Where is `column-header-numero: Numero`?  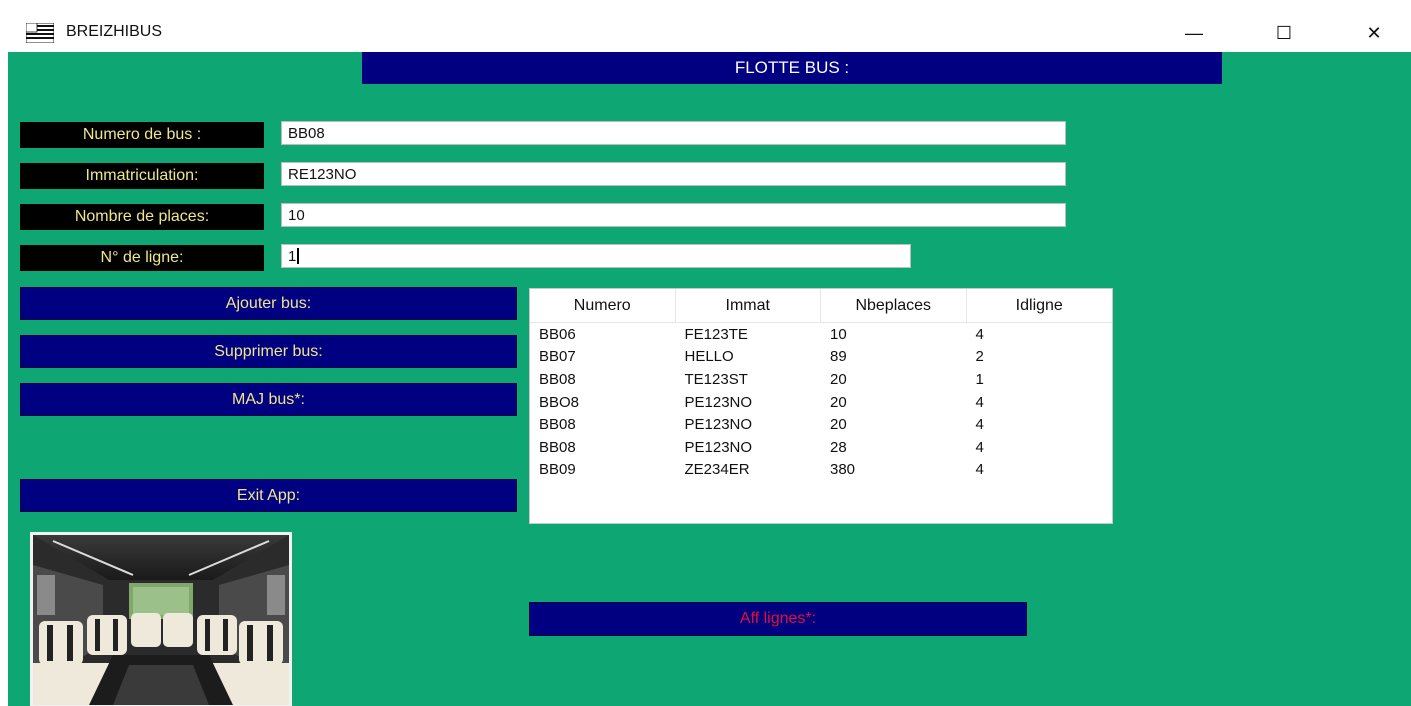 column-header-numero: Numero is located at coordinates (603, 305).